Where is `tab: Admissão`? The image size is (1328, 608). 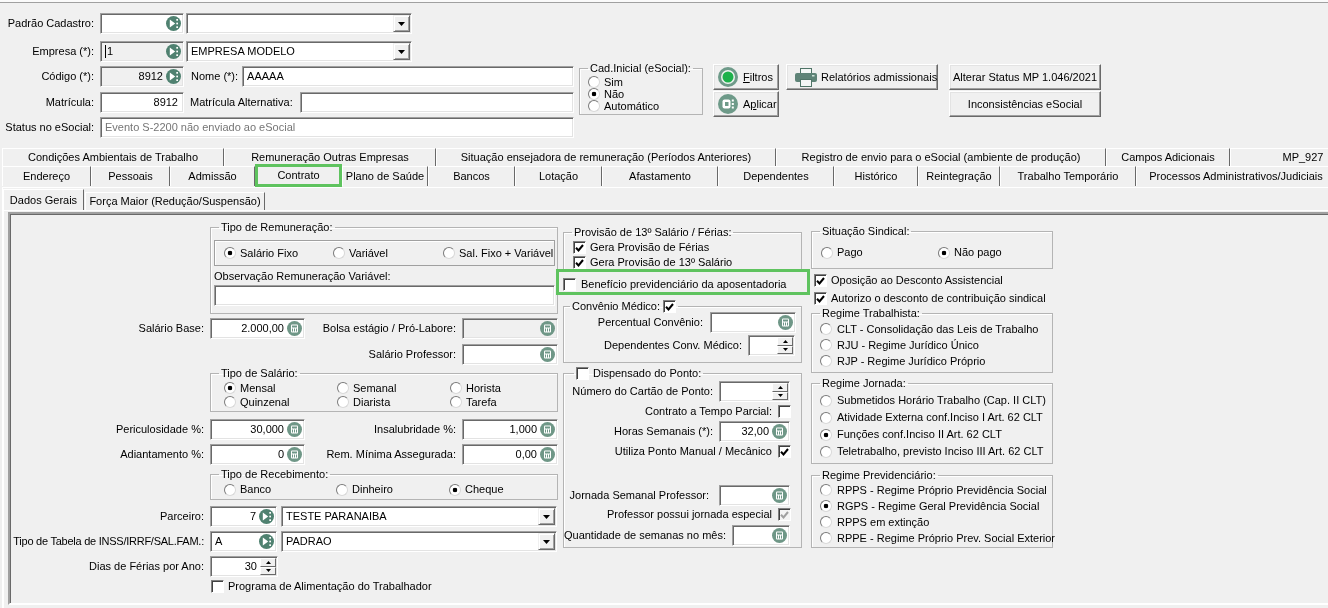
tab: Admissão is located at coordinates (212, 176).